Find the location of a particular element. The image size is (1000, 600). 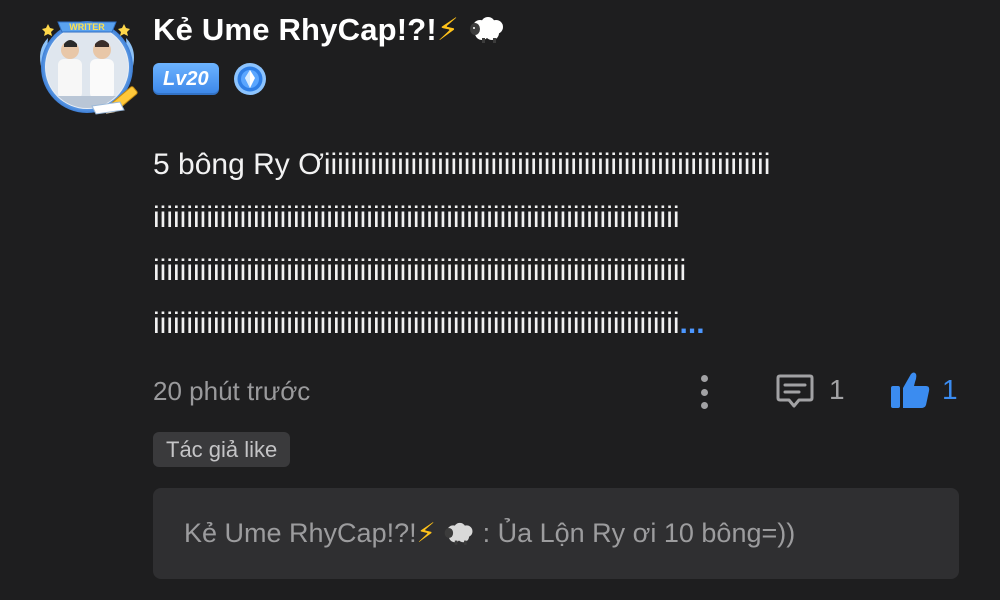

author-name-text: Kẻ Ume RhyCap!?! is located at coordinates (295, 29).